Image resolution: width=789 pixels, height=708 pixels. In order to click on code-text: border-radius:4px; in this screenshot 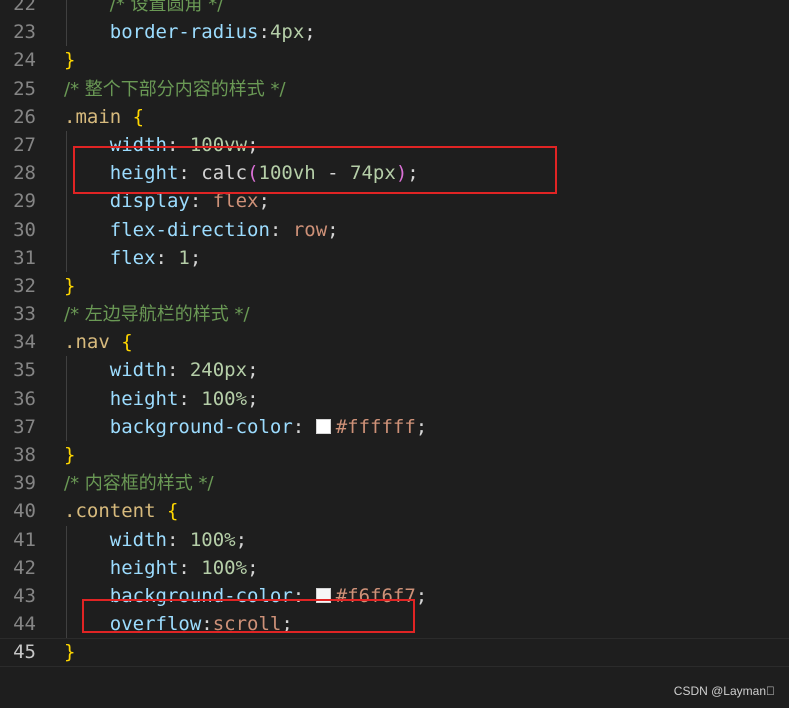, I will do `click(190, 32)`.